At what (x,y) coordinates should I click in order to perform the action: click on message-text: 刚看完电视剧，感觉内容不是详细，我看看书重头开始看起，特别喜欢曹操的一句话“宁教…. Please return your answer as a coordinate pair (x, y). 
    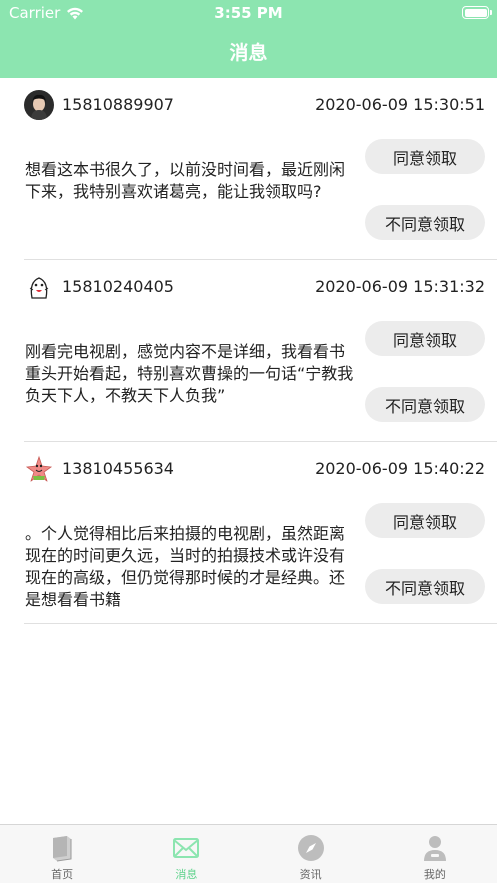
    Looking at the image, I should click on (189, 373).